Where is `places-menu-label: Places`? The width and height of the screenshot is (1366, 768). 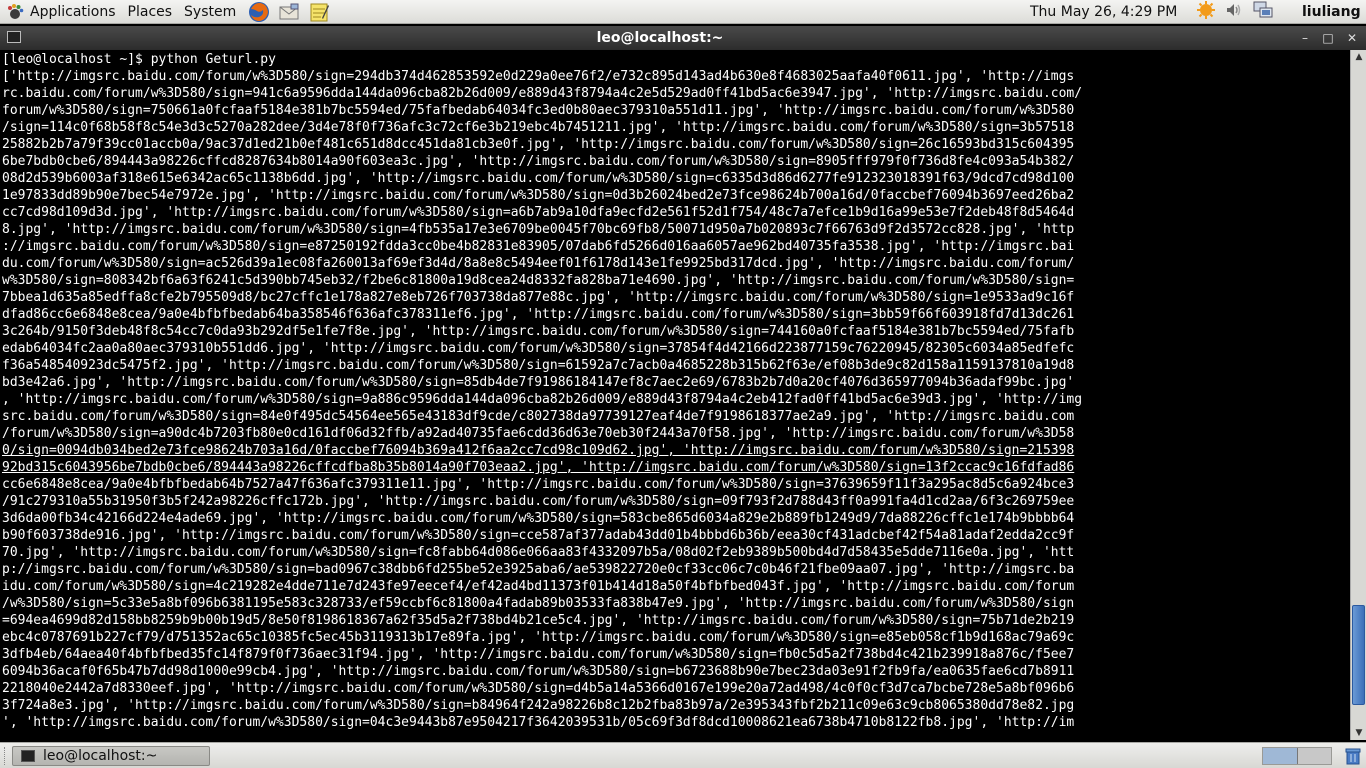
places-menu-label: Places is located at coordinates (150, 11).